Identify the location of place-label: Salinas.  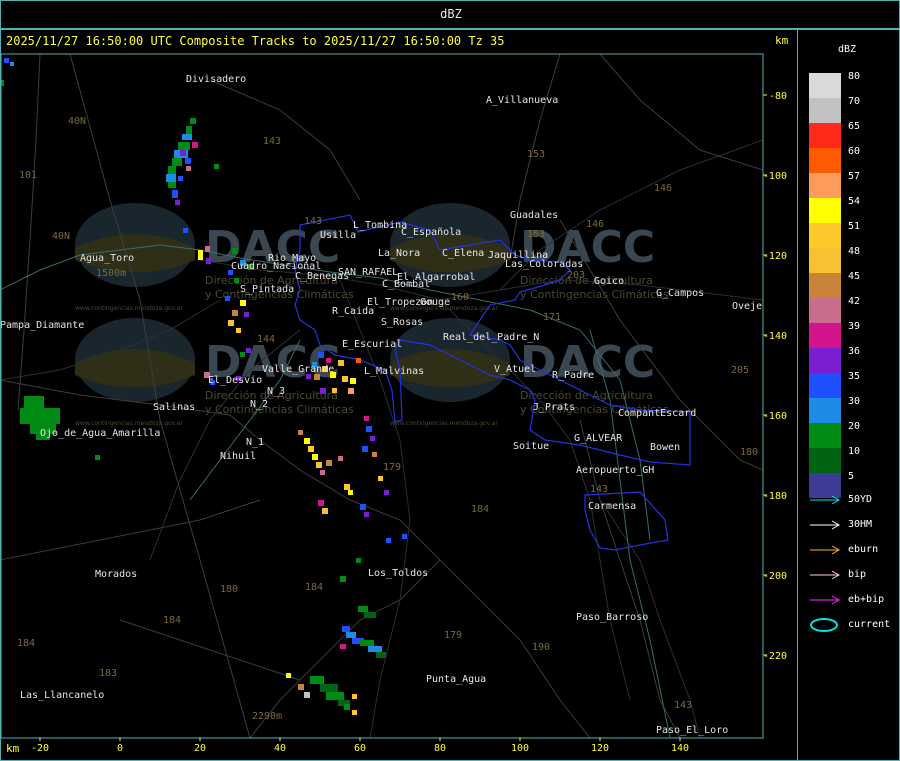
(174, 407).